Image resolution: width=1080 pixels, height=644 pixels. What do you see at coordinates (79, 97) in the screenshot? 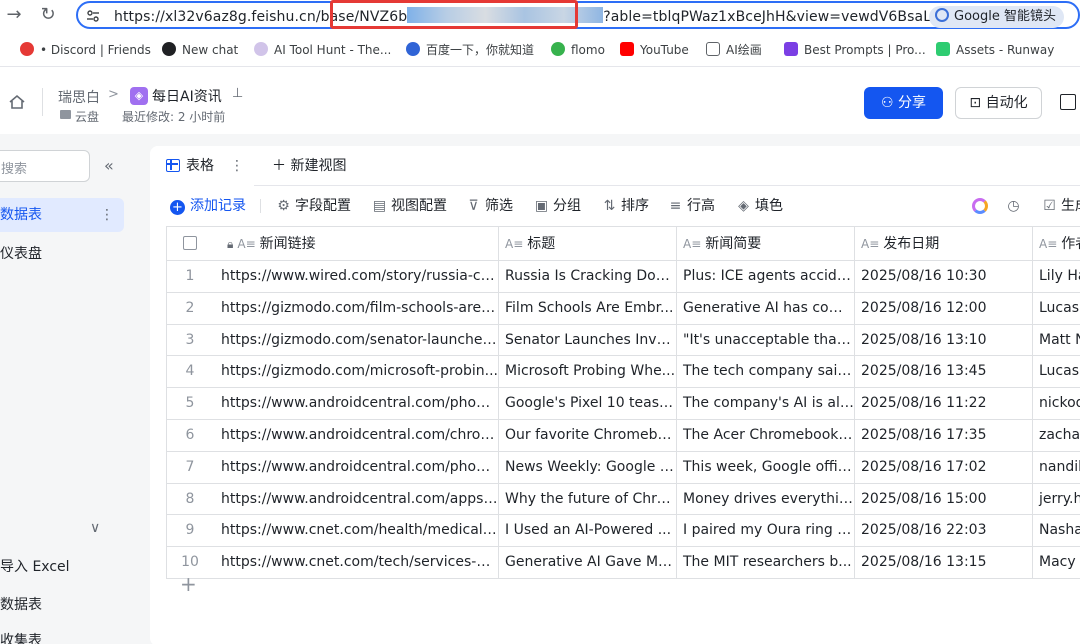
I see `breadcrumb-owner: 瑞思白` at bounding box center [79, 97].